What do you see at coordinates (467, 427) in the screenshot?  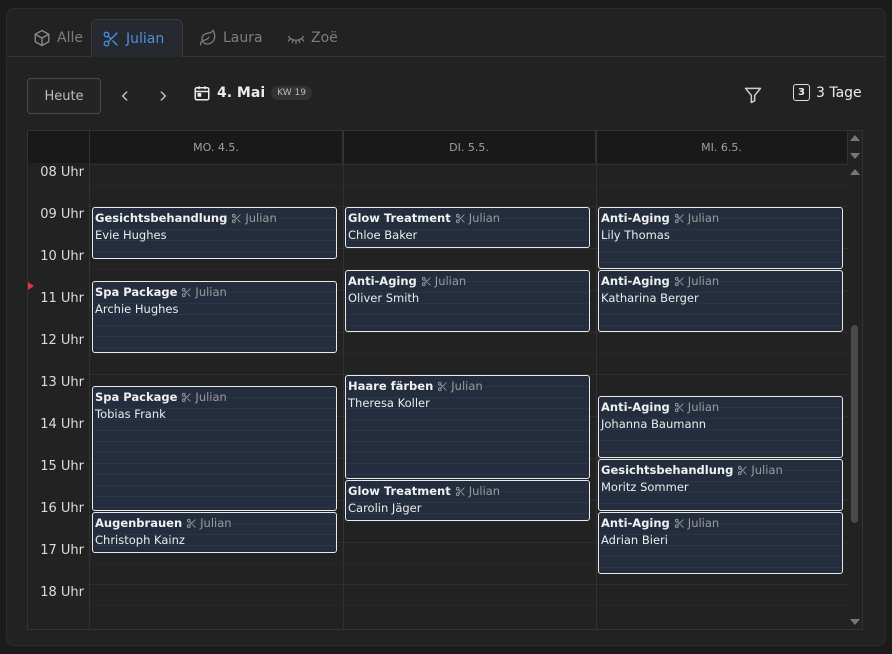 I see `appointment: Haare färben Julian Theresa Koller` at bounding box center [467, 427].